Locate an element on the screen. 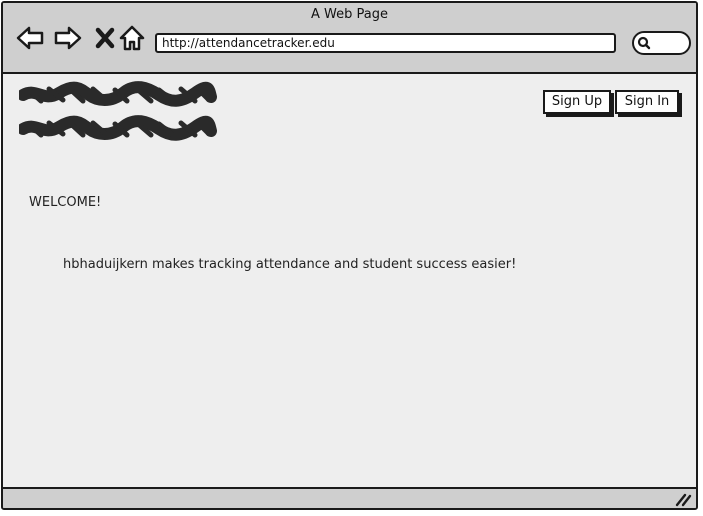  browser-toolbar: A Web Page is located at coordinates (349, 38).